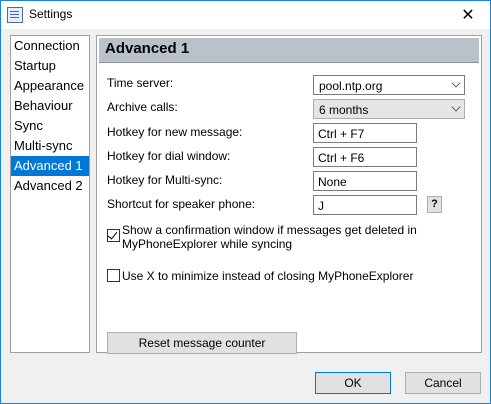 This screenshot has width=491, height=404. Describe the element at coordinates (202, 343) in the screenshot. I see `reset-message-counter-button: Reset message counter` at that location.